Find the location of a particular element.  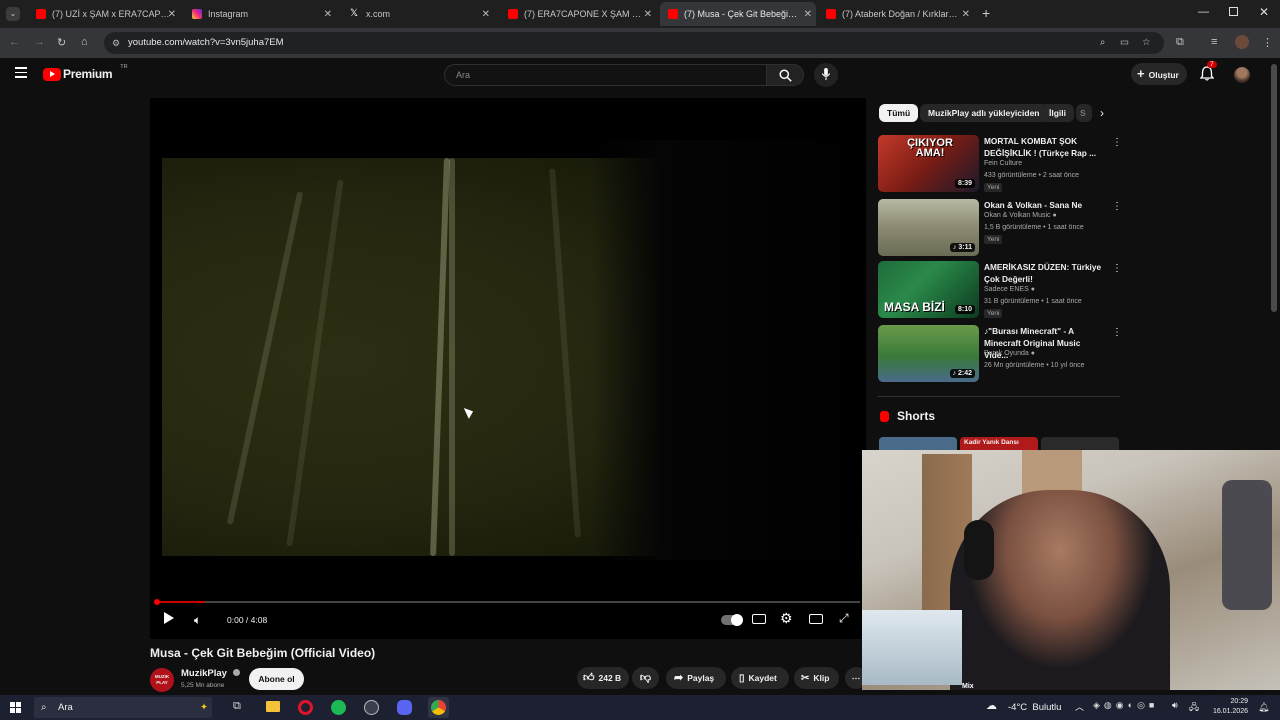

browser-tab: Instagram ✕ is located at coordinates (260, 14).